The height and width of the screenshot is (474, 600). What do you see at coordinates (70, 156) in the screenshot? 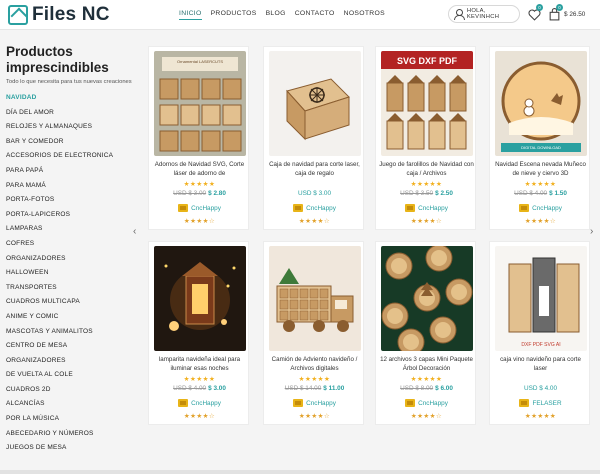
I see `sidebar-category-item: ACCESORIOS DE ELECTRONICA` at bounding box center [70, 156].